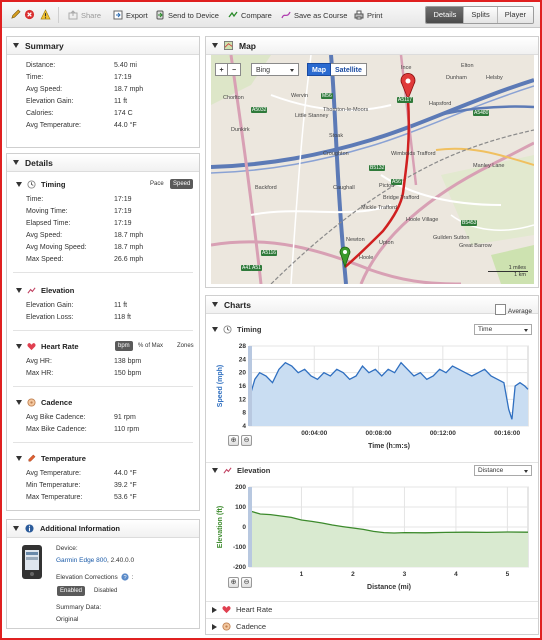 The width and height of the screenshot is (542, 640). What do you see at coordinates (475, 246) in the screenshot?
I see `map-place-label: Great Barrow` at bounding box center [475, 246].